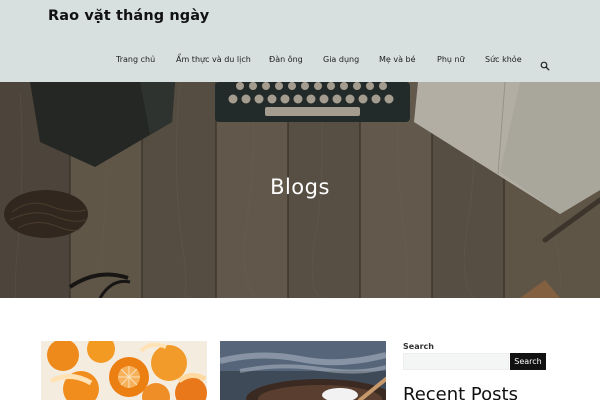 This screenshot has height=400, width=600. What do you see at coordinates (451, 59) in the screenshot?
I see `nav-item-phu-nu: Phụ nữ` at bounding box center [451, 59].